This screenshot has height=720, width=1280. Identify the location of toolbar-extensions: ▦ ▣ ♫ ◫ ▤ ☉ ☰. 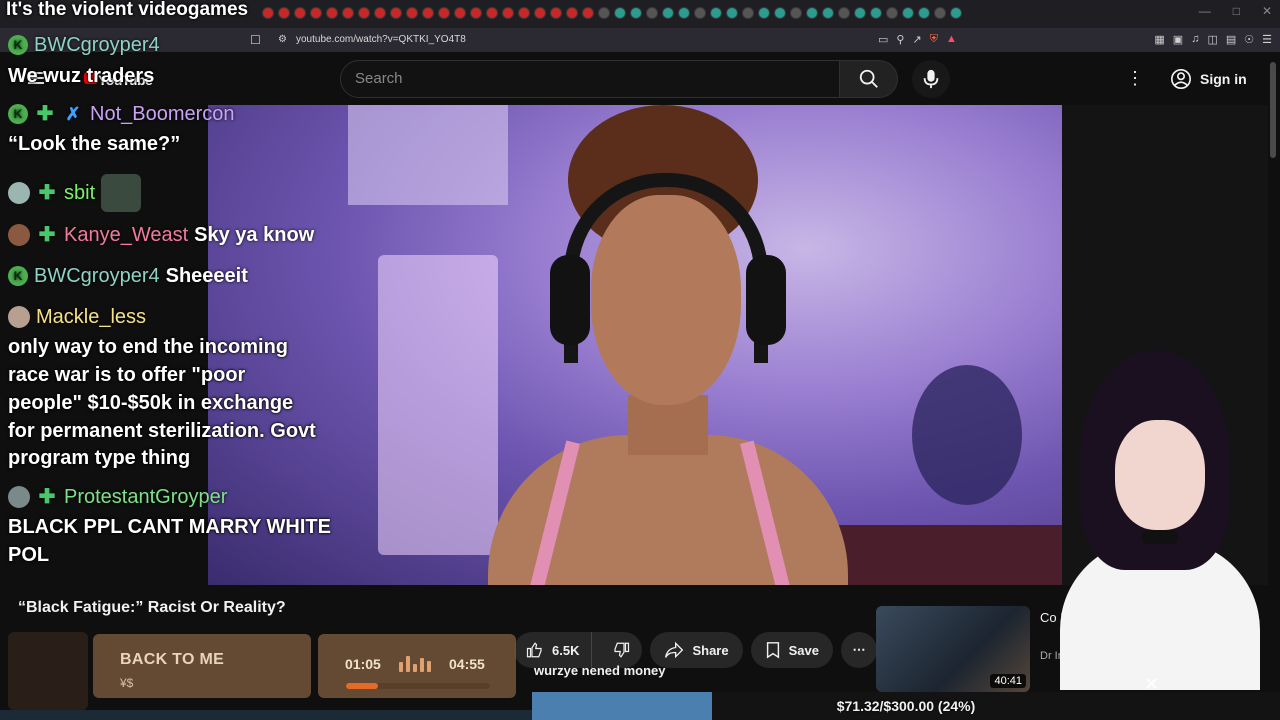
(1213, 39).